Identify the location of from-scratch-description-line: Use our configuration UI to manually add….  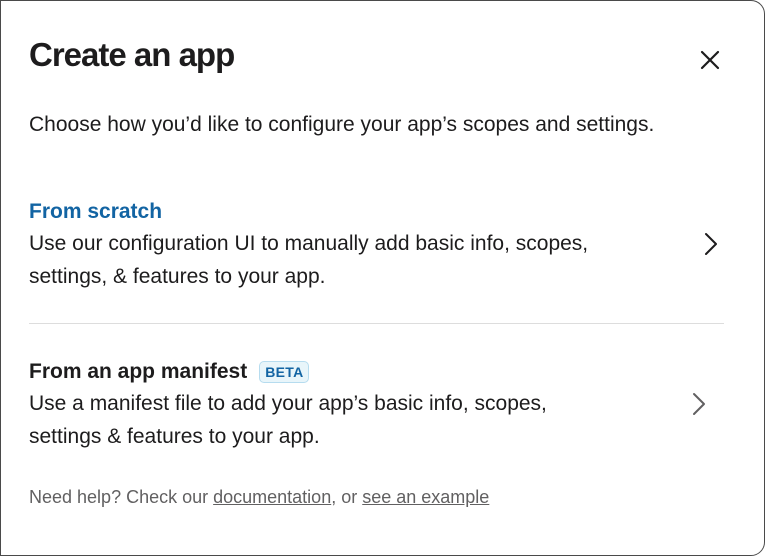
(309, 243).